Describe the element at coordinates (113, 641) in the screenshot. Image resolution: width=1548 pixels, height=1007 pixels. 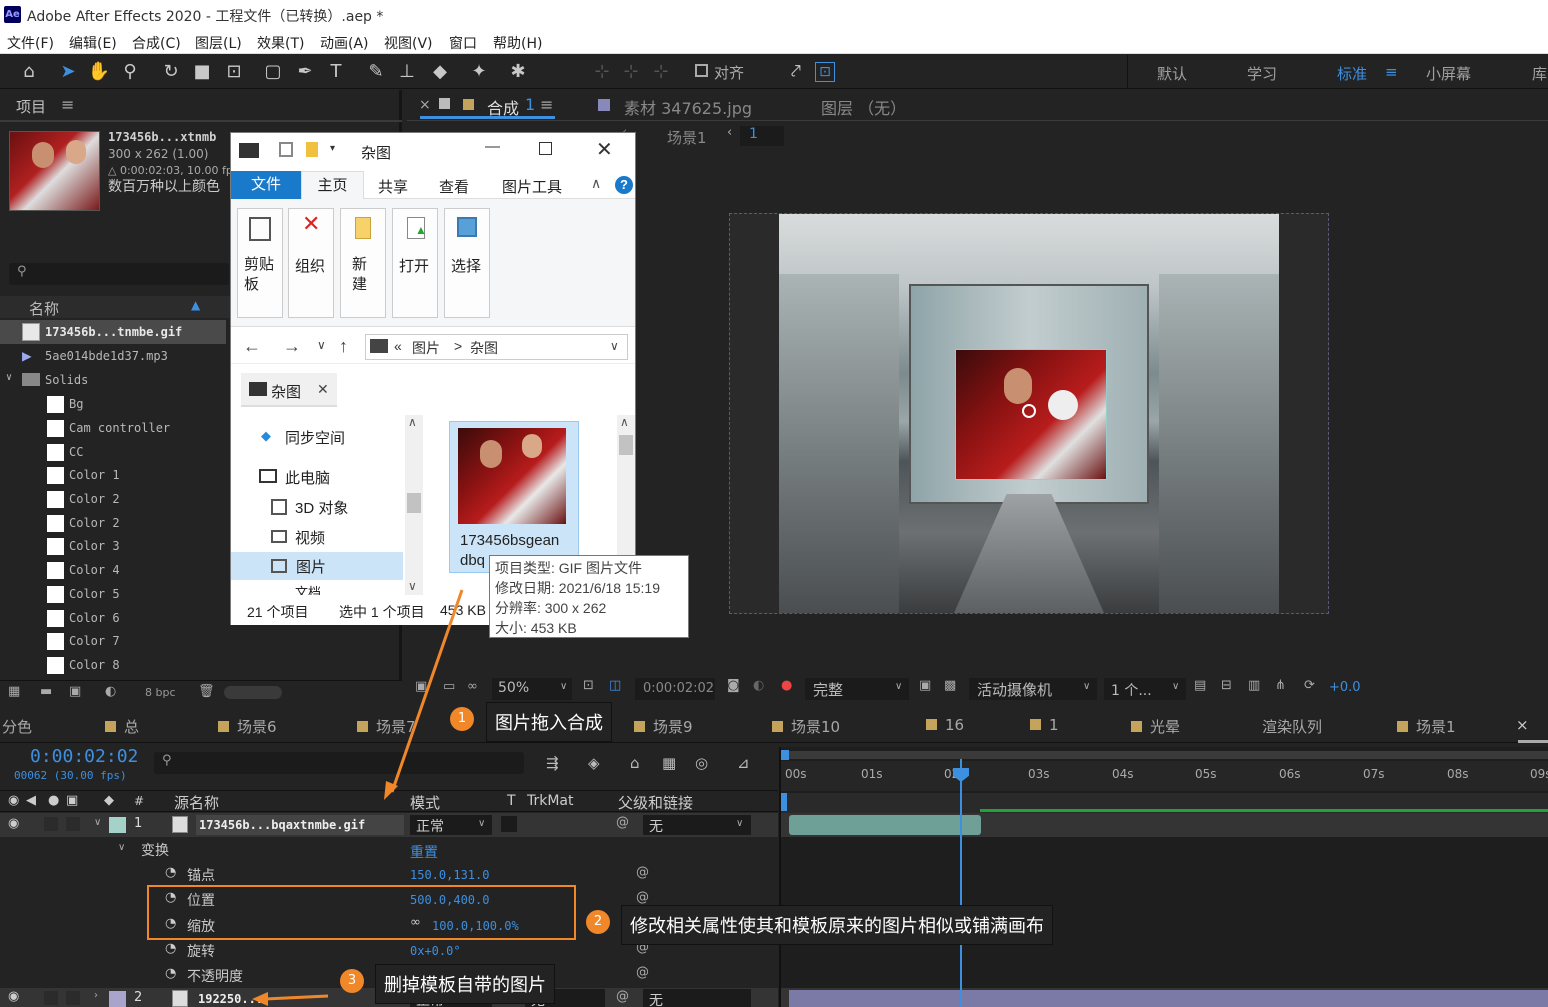
I see `solid-item: Color 7` at that location.